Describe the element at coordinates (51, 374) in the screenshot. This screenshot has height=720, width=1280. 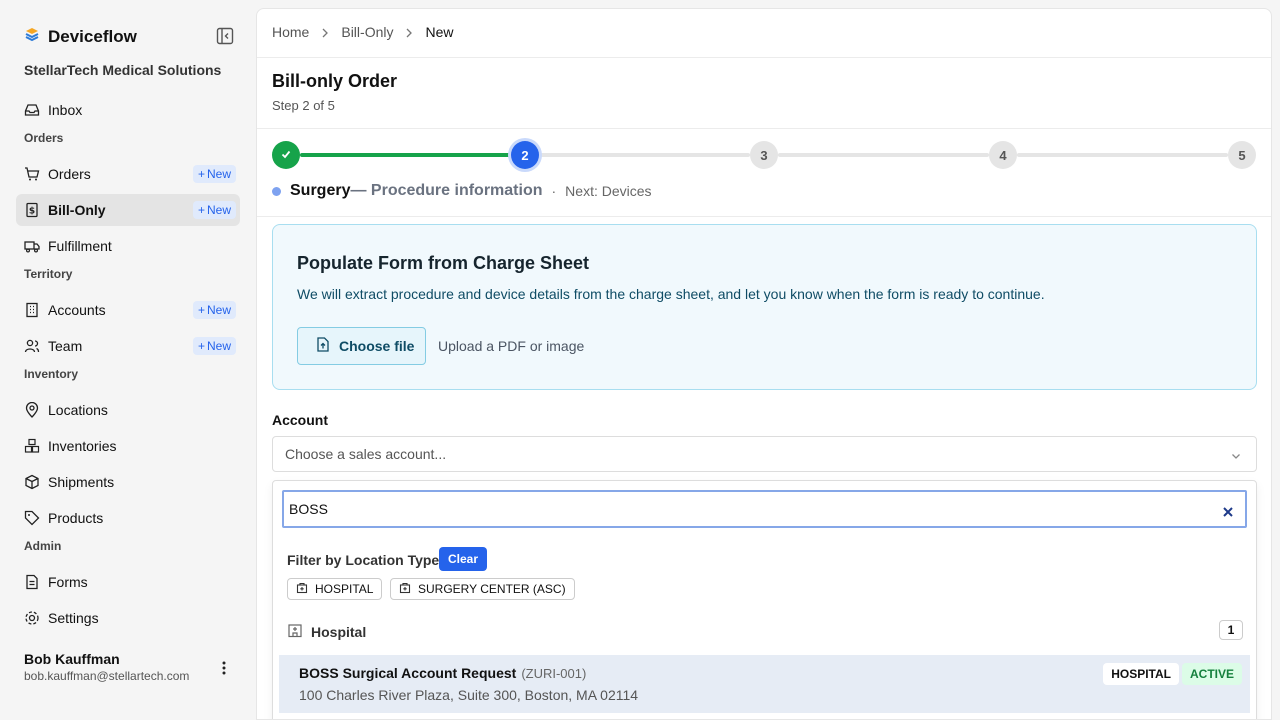
I see `section-inventory: Inventory` at that location.